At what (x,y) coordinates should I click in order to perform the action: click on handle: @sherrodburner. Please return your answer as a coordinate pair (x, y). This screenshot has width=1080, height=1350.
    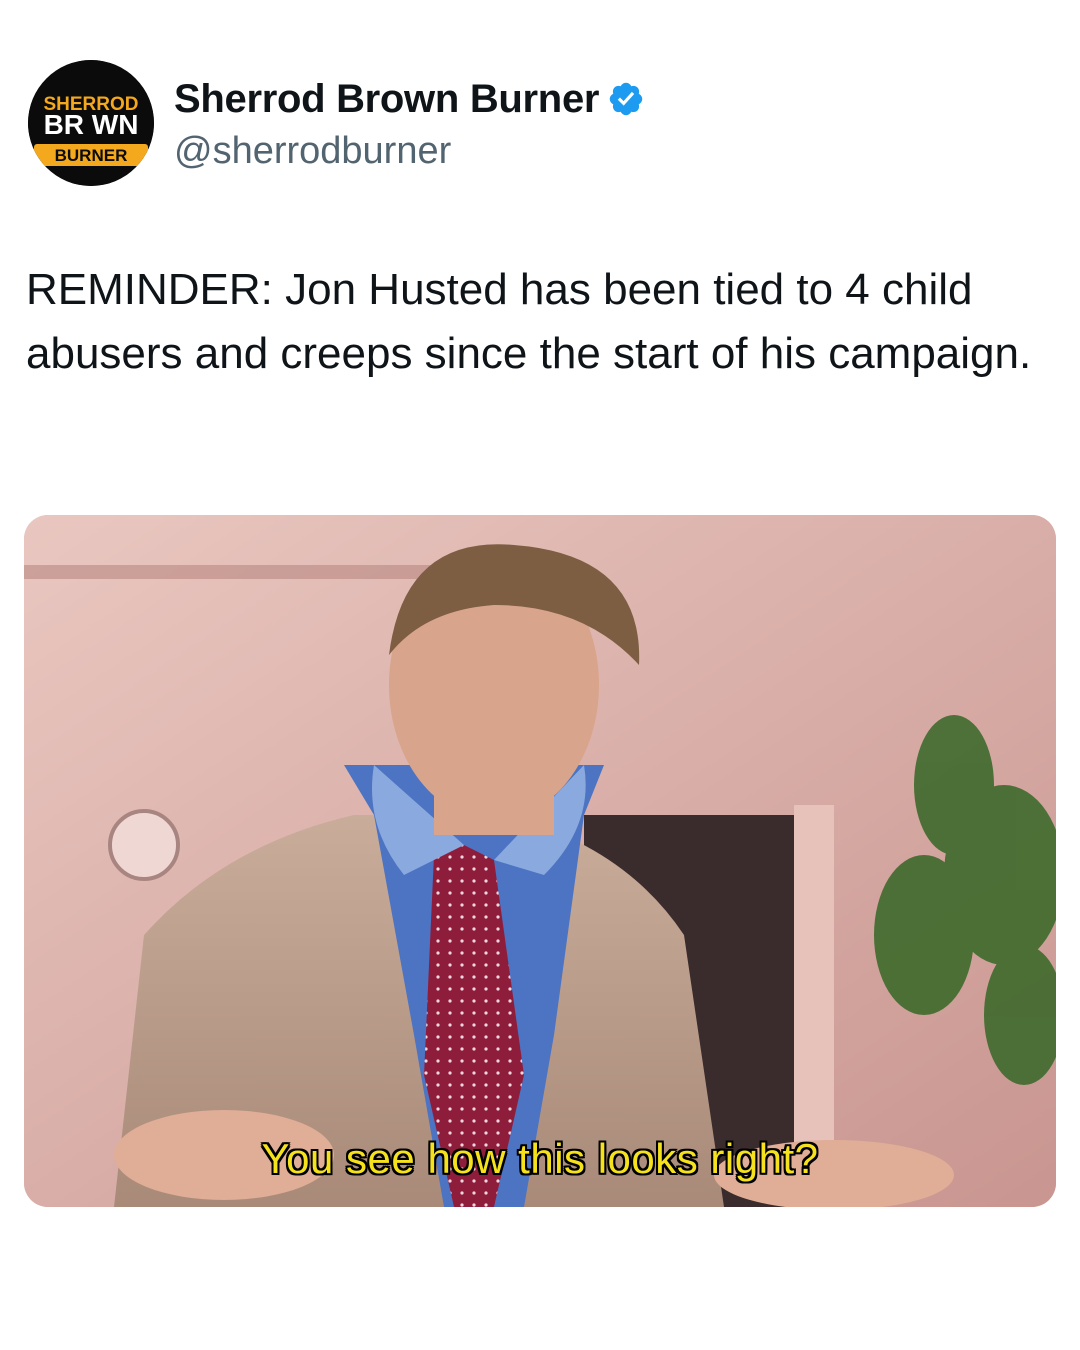
    Looking at the image, I should click on (409, 151).